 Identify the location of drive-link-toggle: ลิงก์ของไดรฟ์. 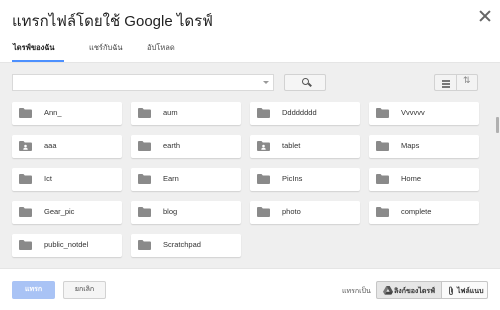
(409, 290).